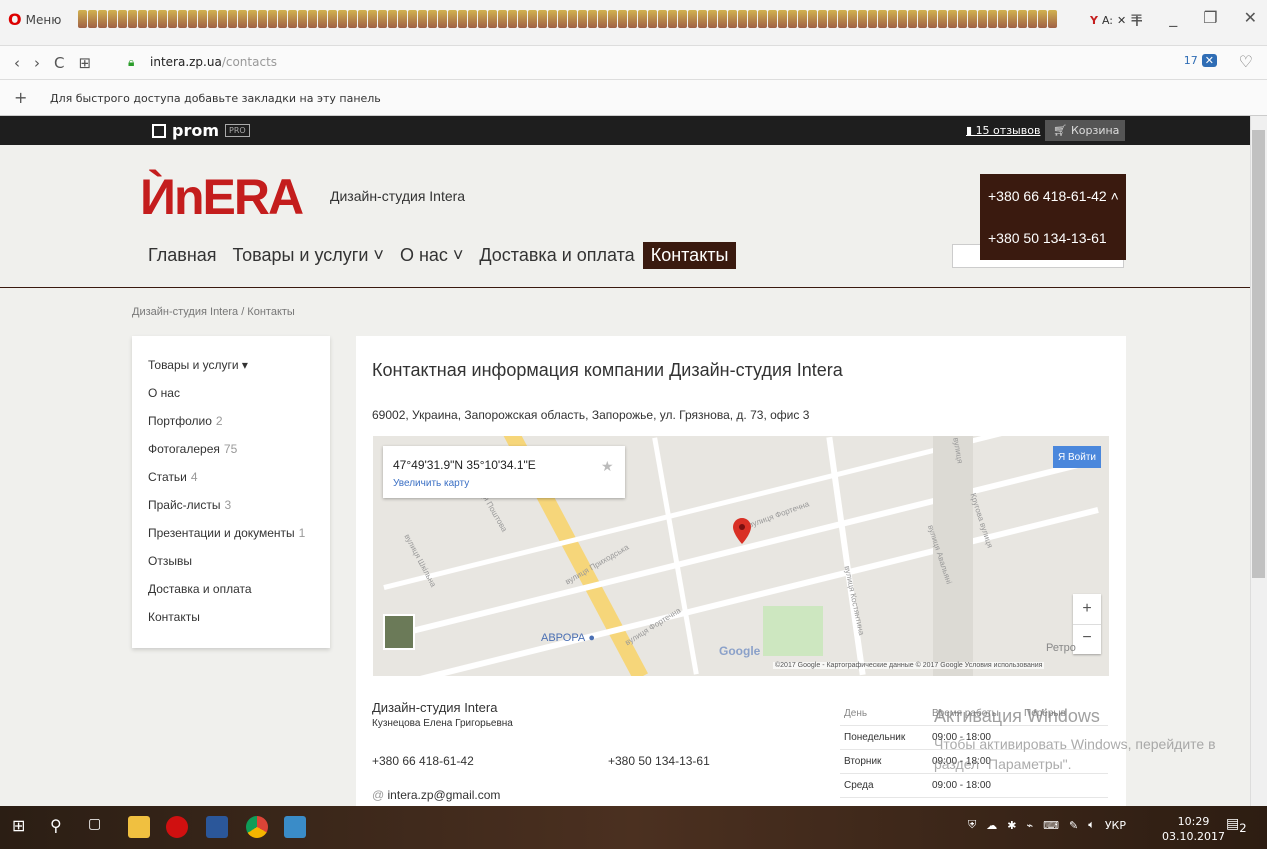  What do you see at coordinates (1107, 20) in the screenshot?
I see `active-tab-label: A:` at bounding box center [1107, 20].